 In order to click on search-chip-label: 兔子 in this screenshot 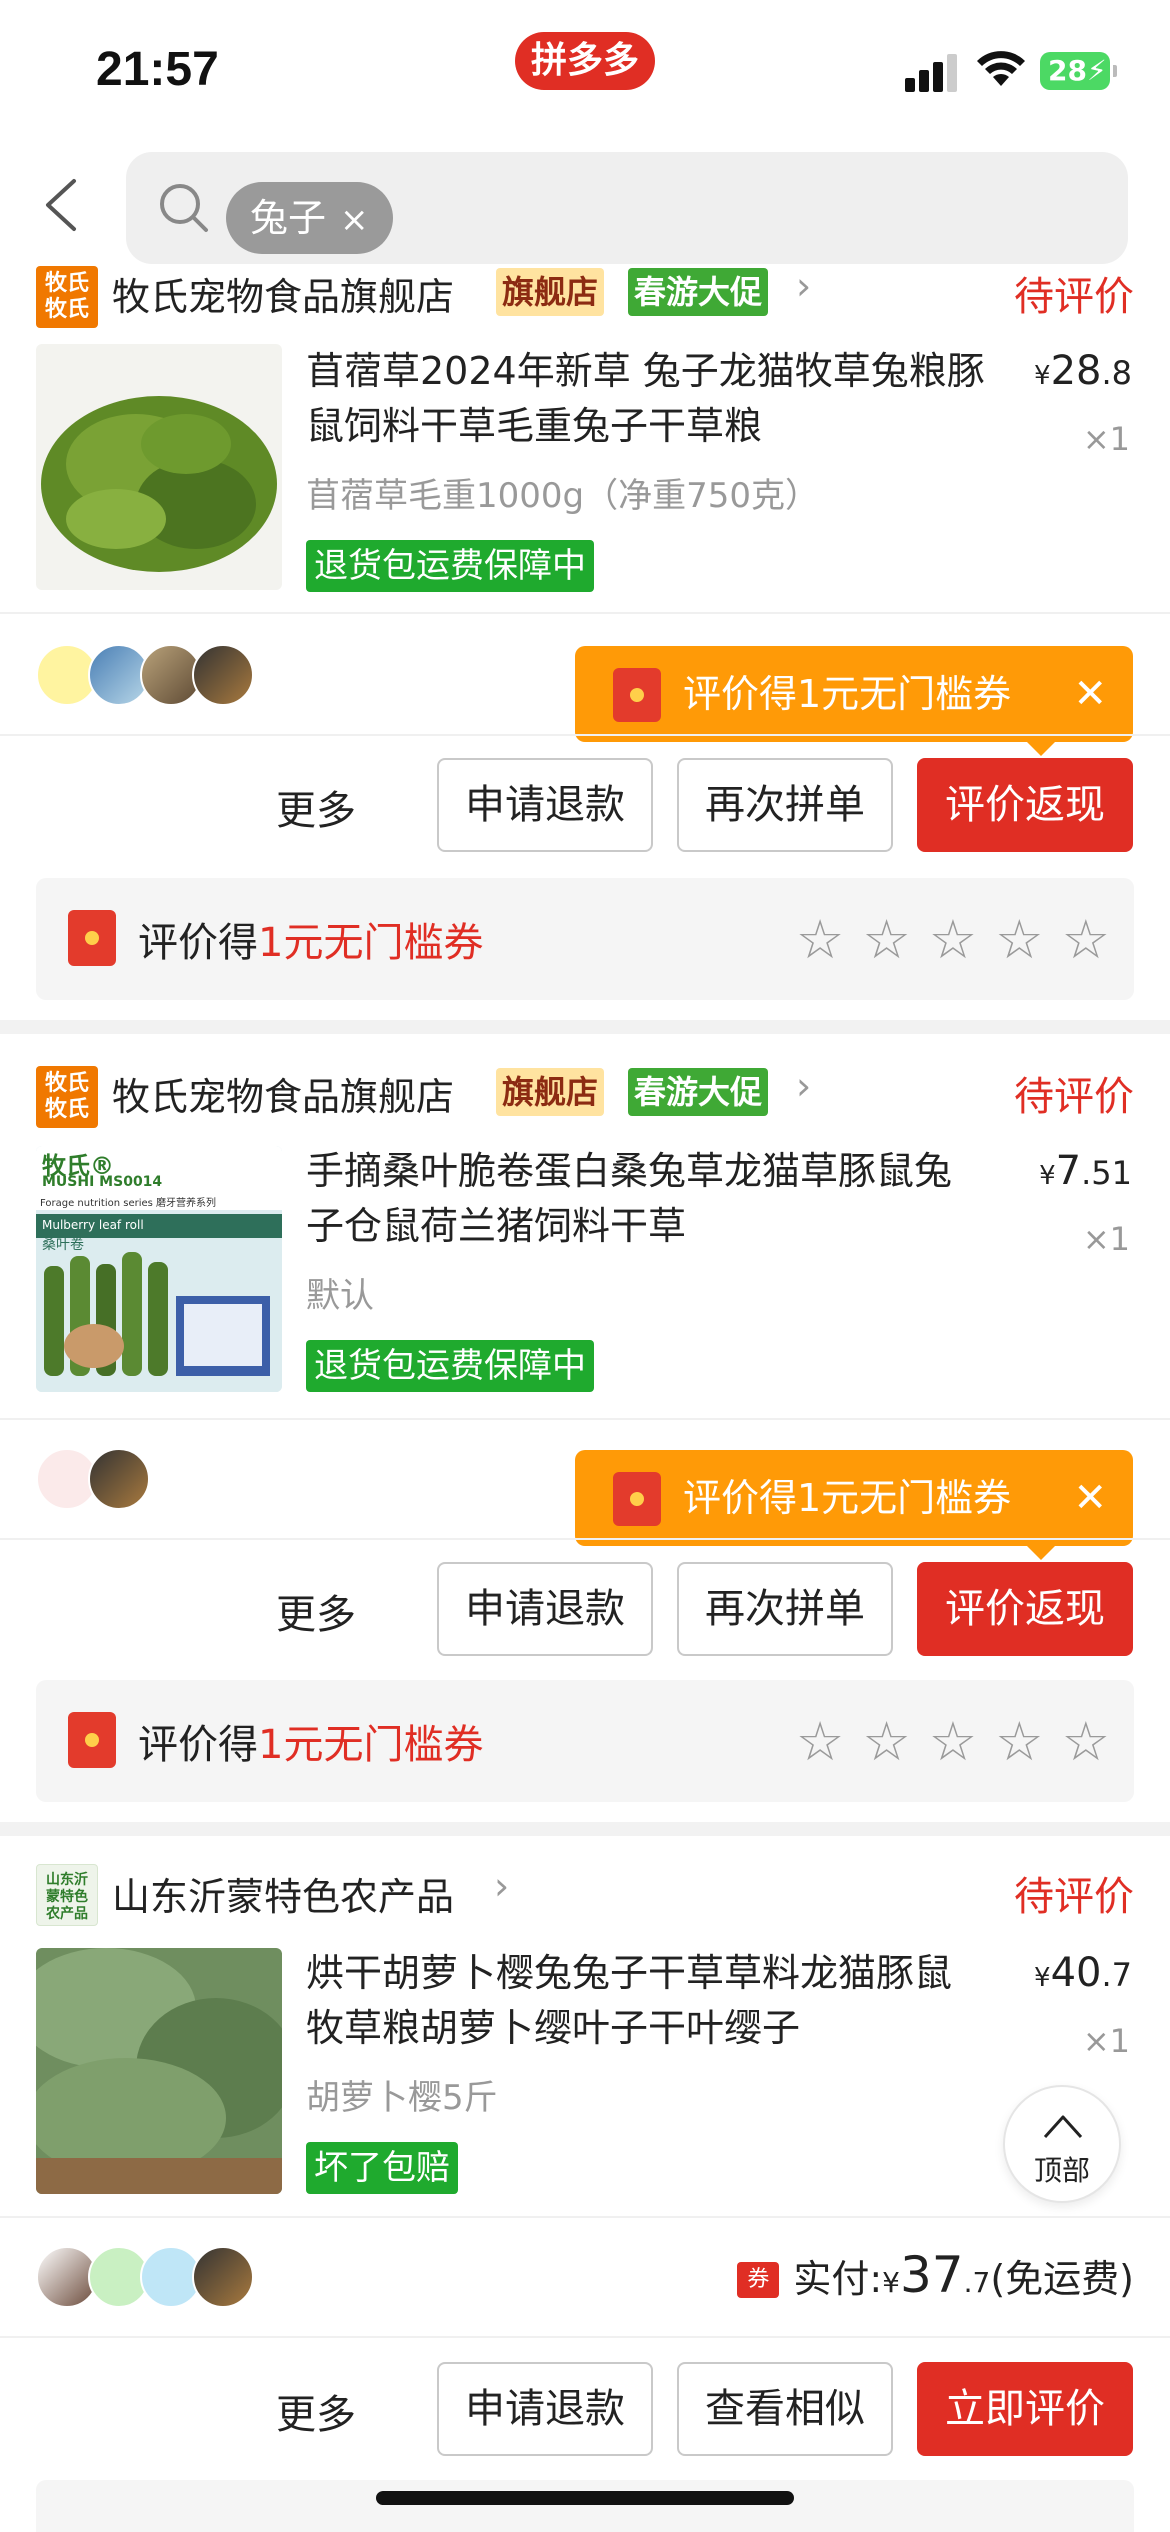, I will do `click(288, 218)`.